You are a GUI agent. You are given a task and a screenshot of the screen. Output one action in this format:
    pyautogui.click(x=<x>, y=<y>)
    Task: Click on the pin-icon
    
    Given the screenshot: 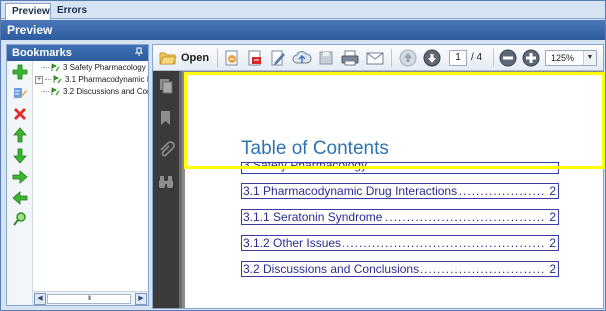 What is the action you would take?
    pyautogui.click(x=139, y=52)
    